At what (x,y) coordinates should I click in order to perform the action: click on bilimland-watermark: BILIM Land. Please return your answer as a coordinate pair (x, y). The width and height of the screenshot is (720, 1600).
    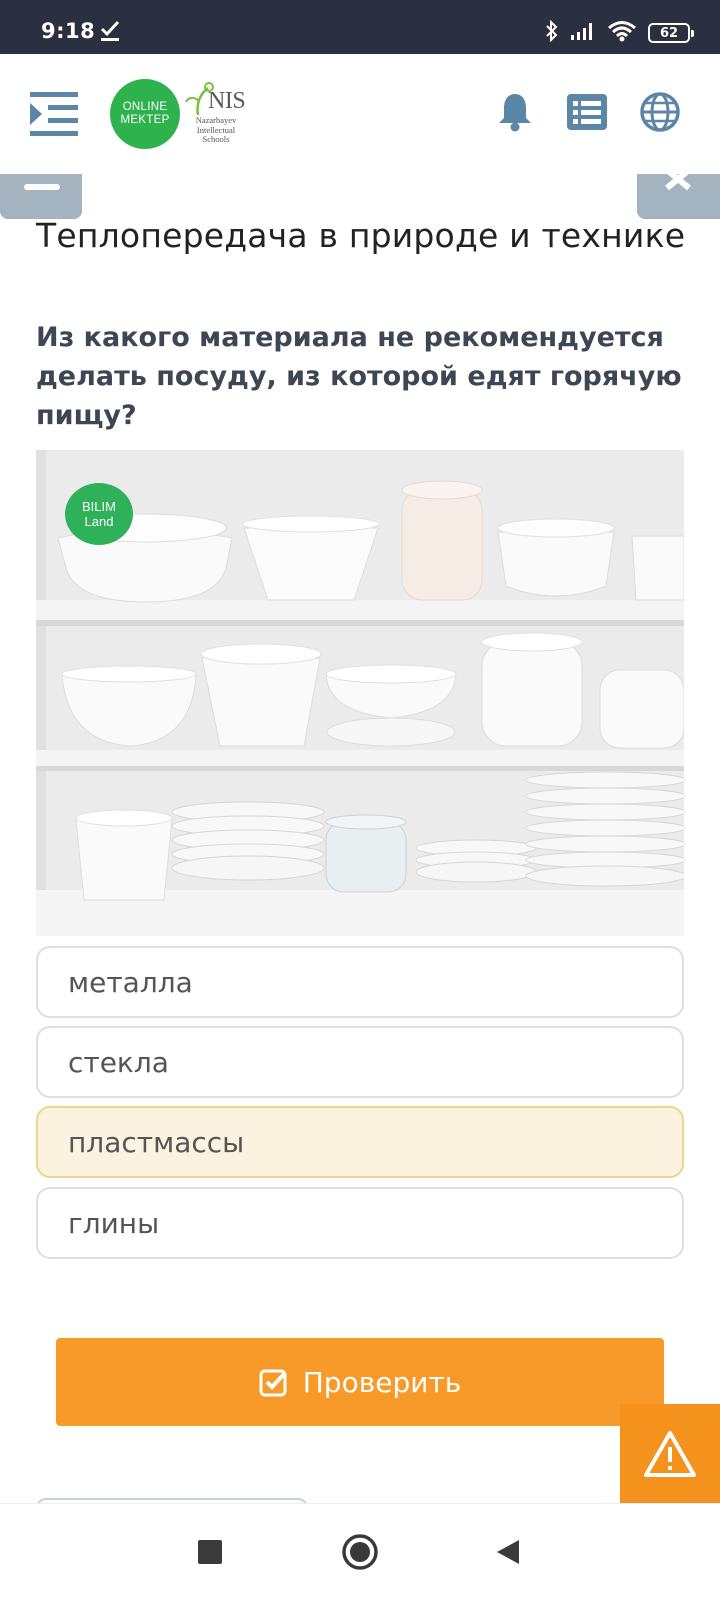
    Looking at the image, I should click on (99, 514).